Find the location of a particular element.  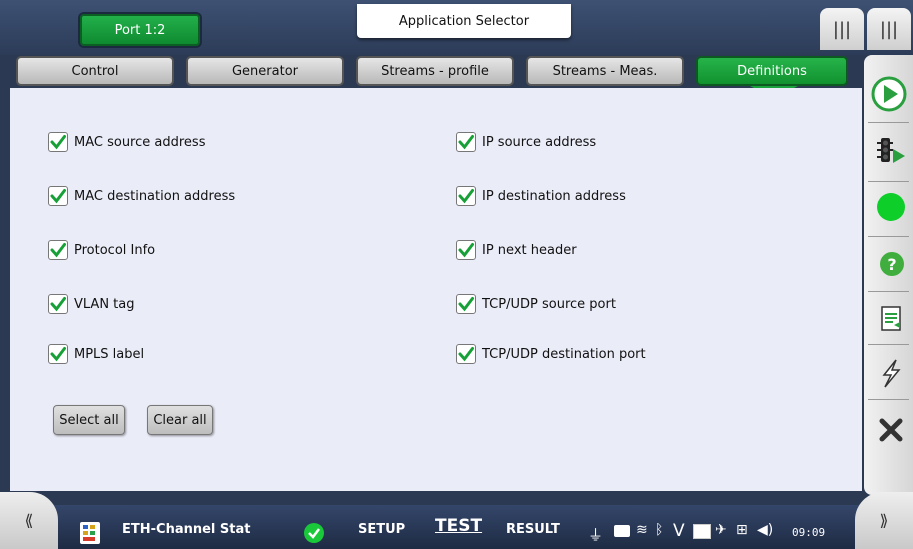

tab-streams-meas: Streams - Meas. is located at coordinates (605, 71).